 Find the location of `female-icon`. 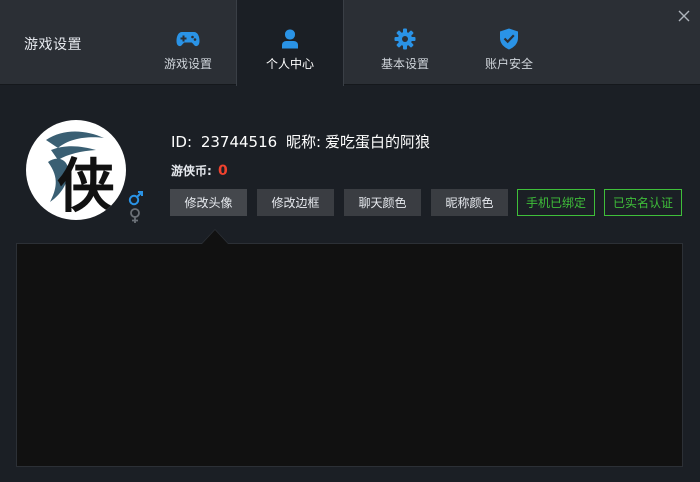

female-icon is located at coordinates (135, 215).